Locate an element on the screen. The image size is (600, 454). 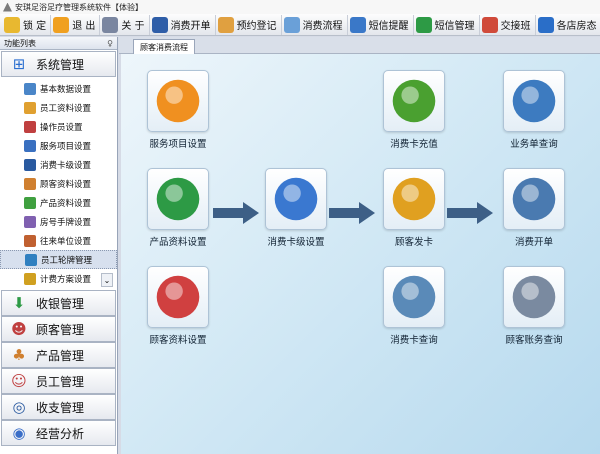
sidebar-item: 计费方案设置 is located at coordinates (58, 278).